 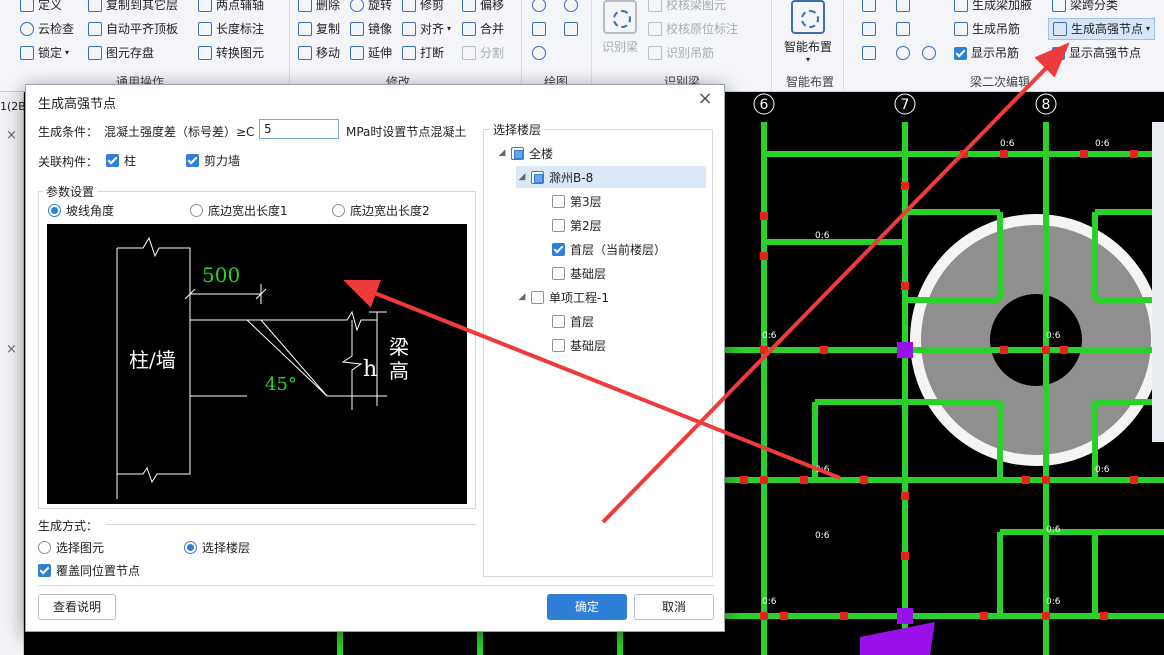 What do you see at coordinates (13, 106) in the screenshot?
I see `left-tab-label: 1(2B` at bounding box center [13, 106].